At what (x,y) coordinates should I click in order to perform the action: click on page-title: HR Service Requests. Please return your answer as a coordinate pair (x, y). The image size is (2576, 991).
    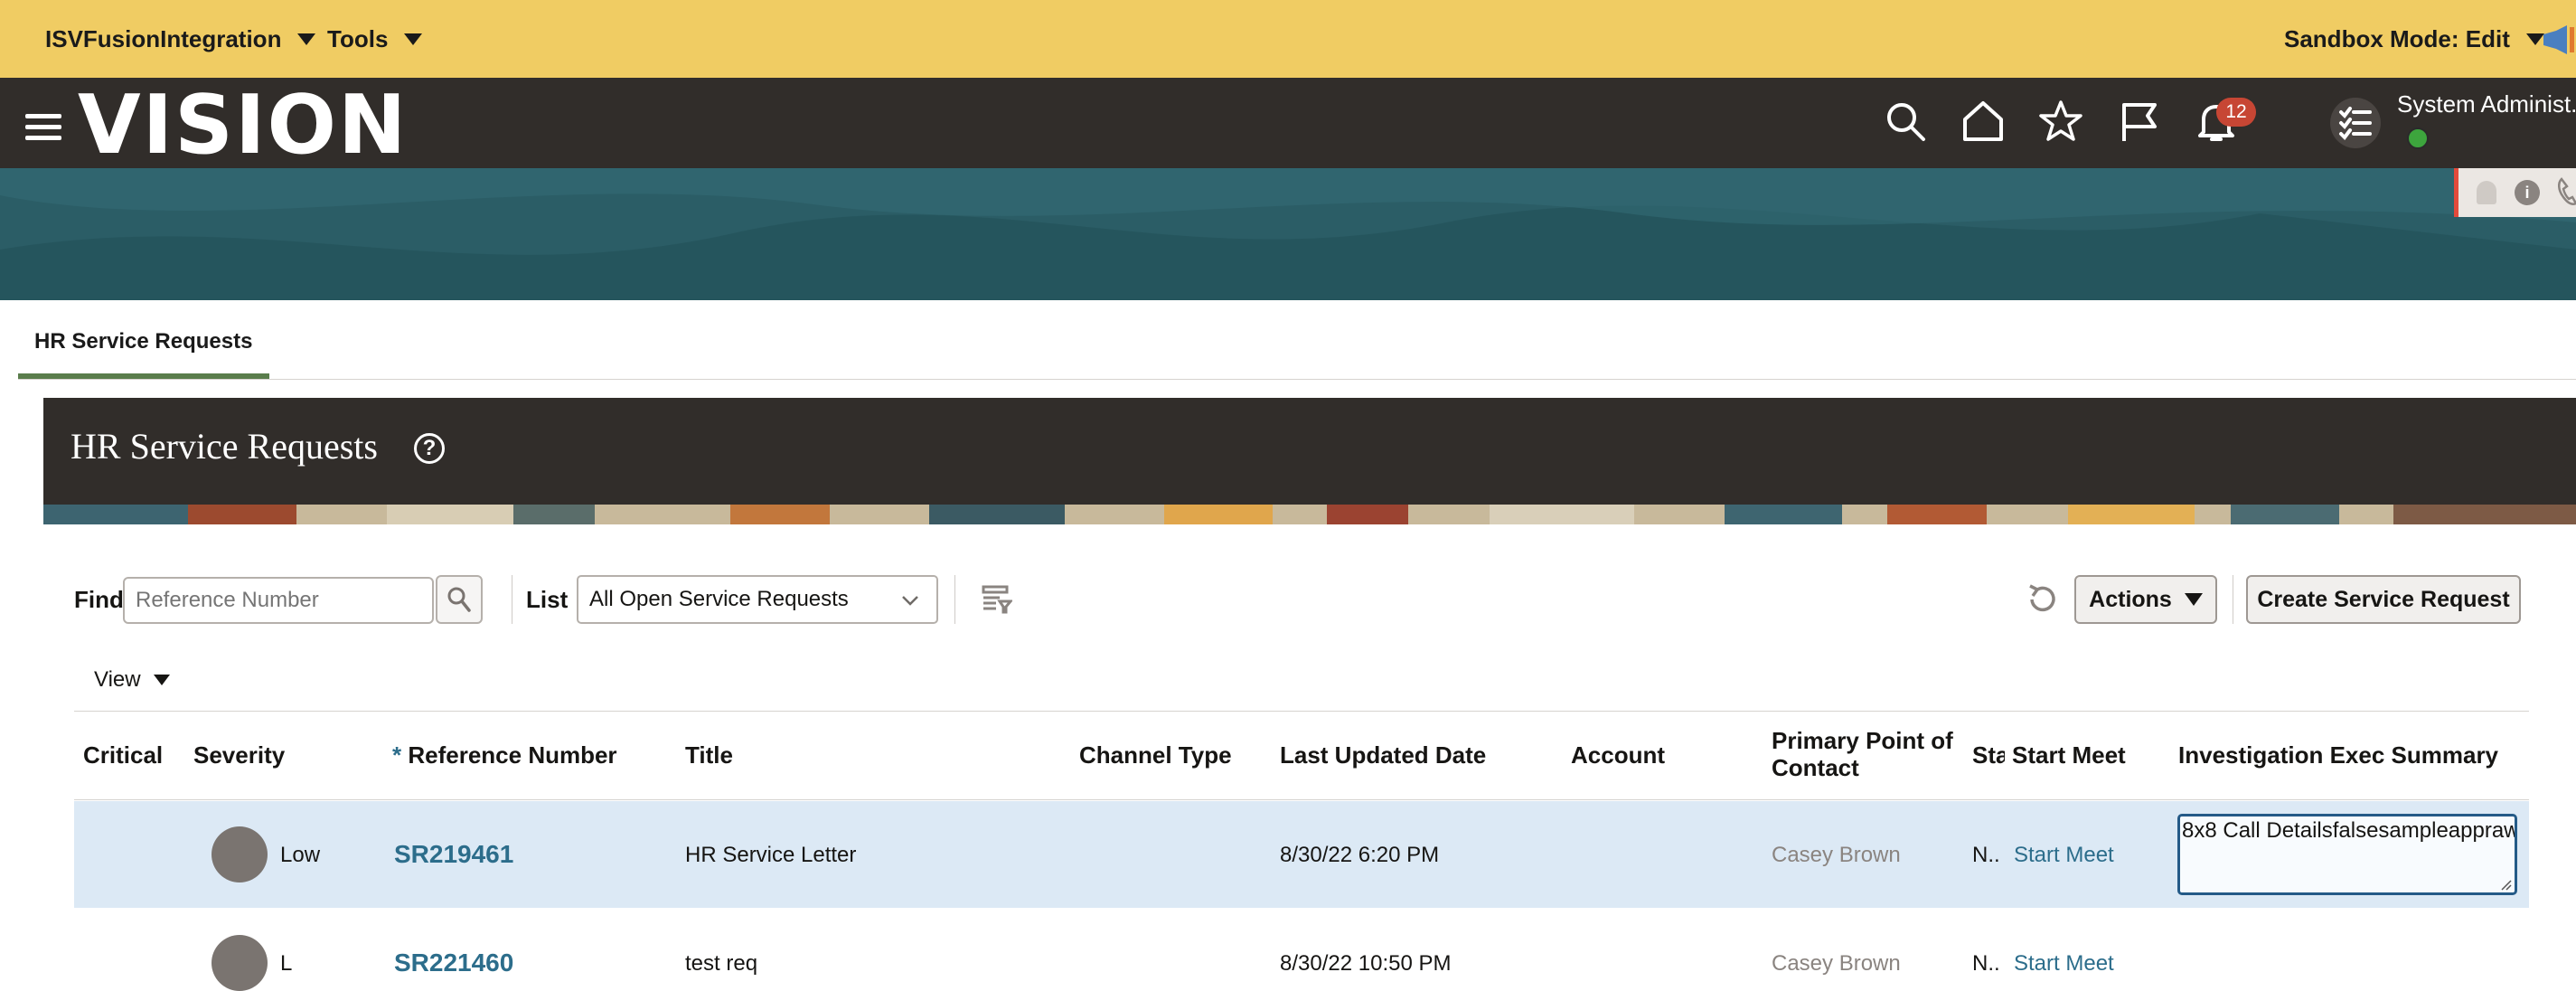
    Looking at the image, I should click on (225, 446).